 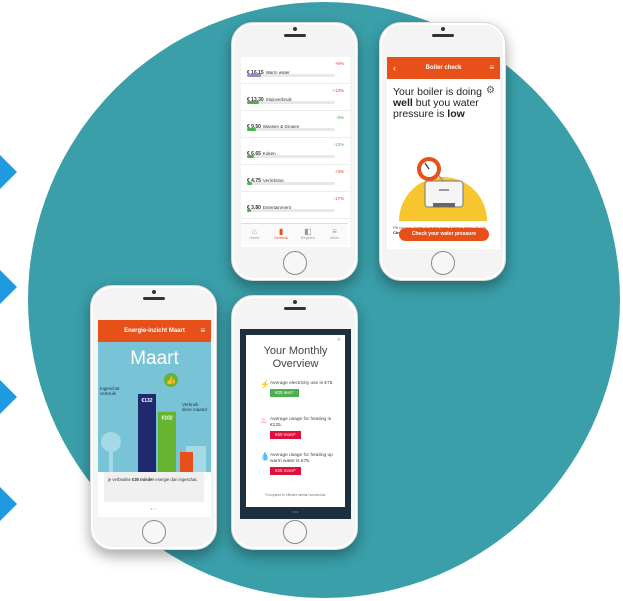 I want to click on app-header: ‹ Boiler check ≡, so click(x=443, y=68).